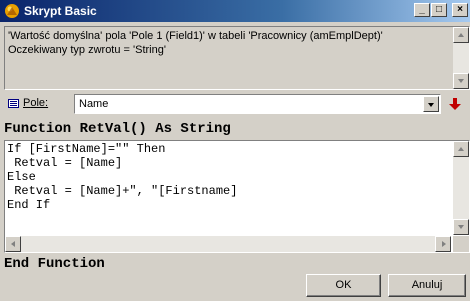  Describe the element at coordinates (12, 11) in the screenshot. I see `app-icon` at that location.